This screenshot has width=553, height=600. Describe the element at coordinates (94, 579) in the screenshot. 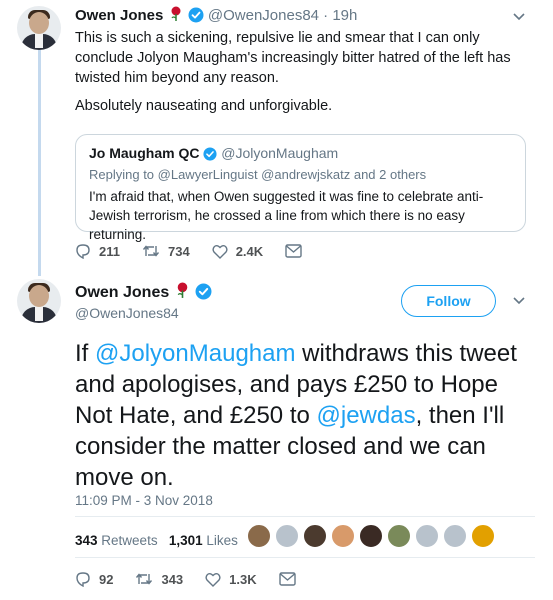

I see `reply-button: 92` at that location.